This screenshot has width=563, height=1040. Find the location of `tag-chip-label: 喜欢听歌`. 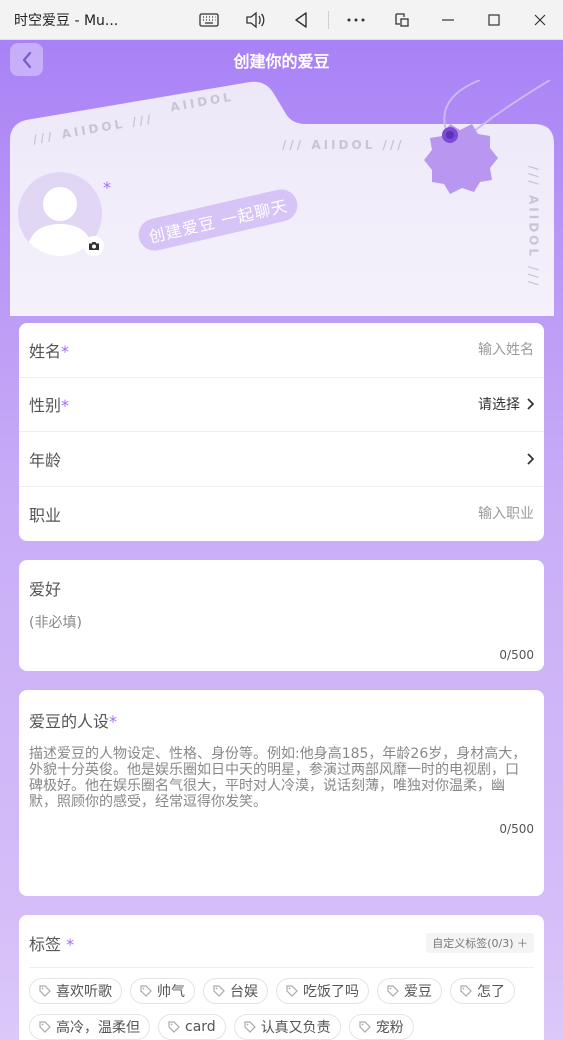

tag-chip-label: 喜欢听歌 is located at coordinates (84, 992).